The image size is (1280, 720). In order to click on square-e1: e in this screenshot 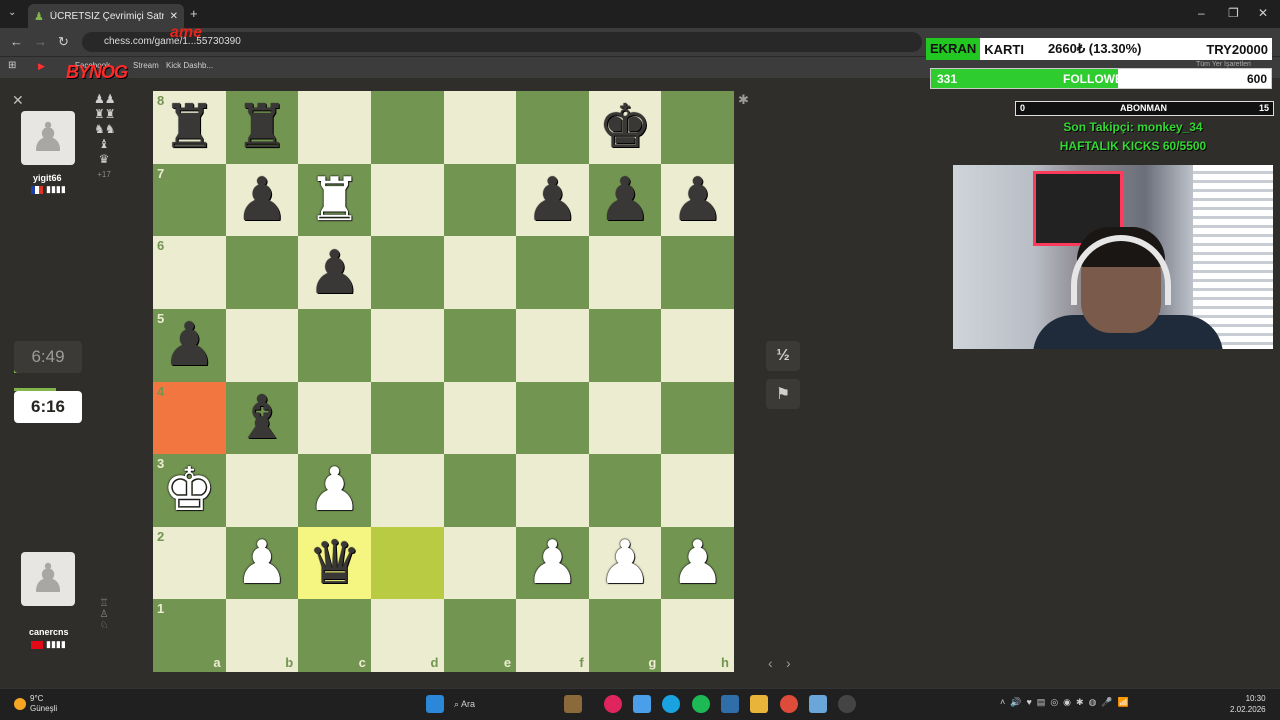, I will do `click(480, 635)`.